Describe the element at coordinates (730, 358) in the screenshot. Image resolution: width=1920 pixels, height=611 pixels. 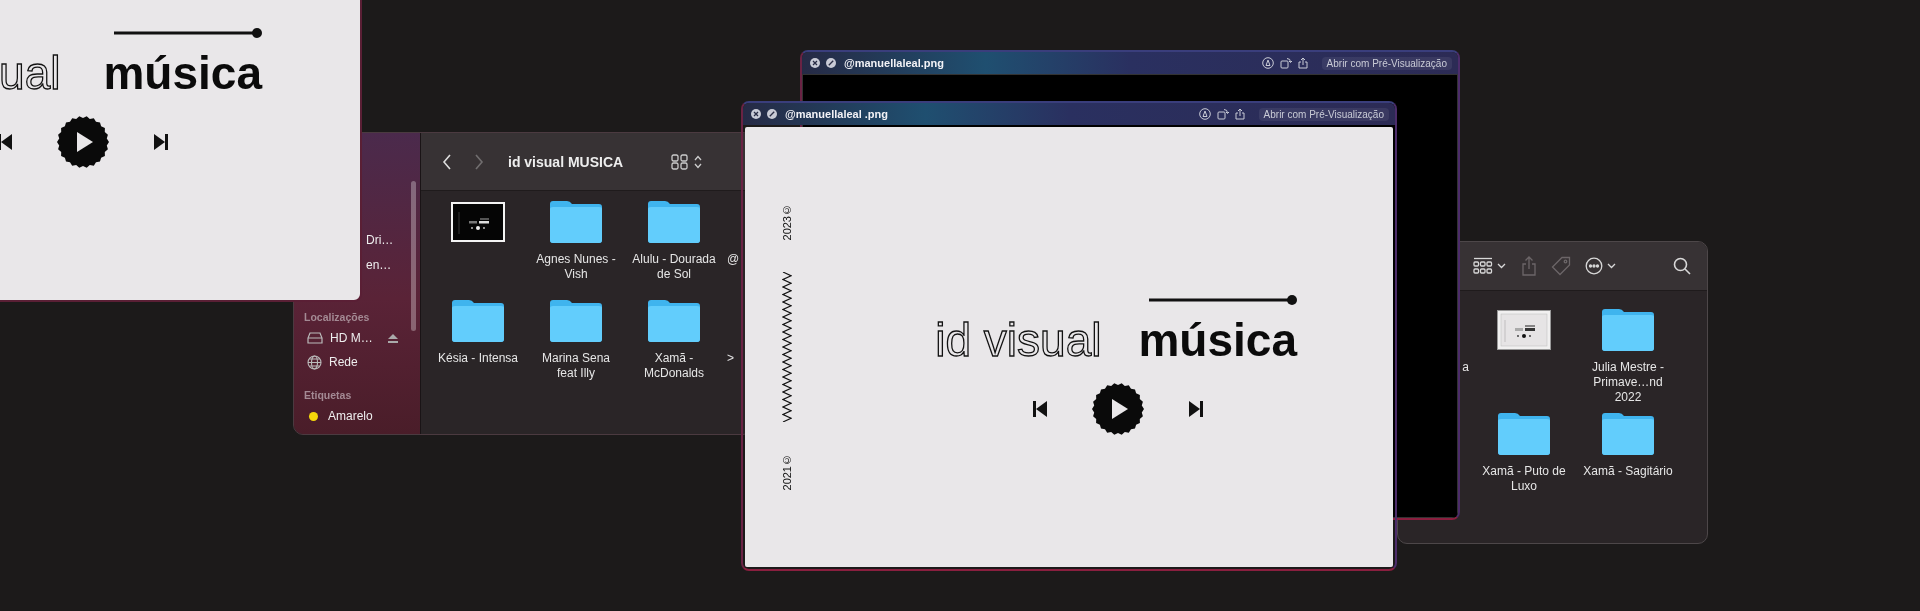
I see `file-name: >` at that location.